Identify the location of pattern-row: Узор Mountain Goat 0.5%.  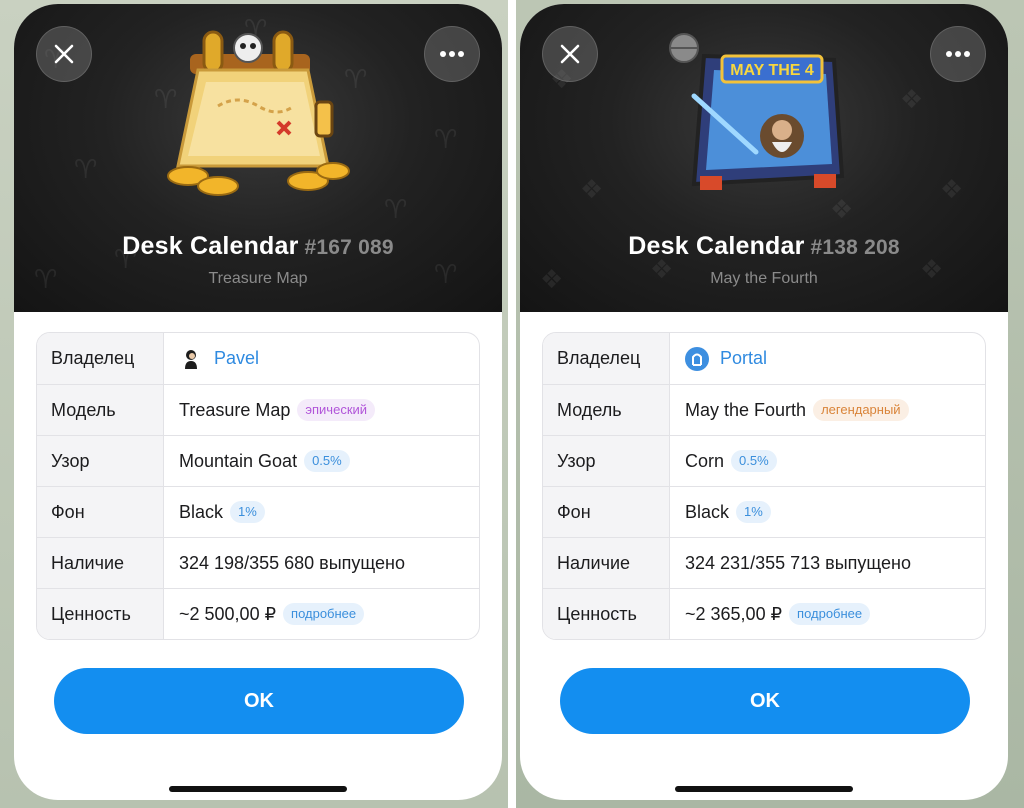
(258, 460).